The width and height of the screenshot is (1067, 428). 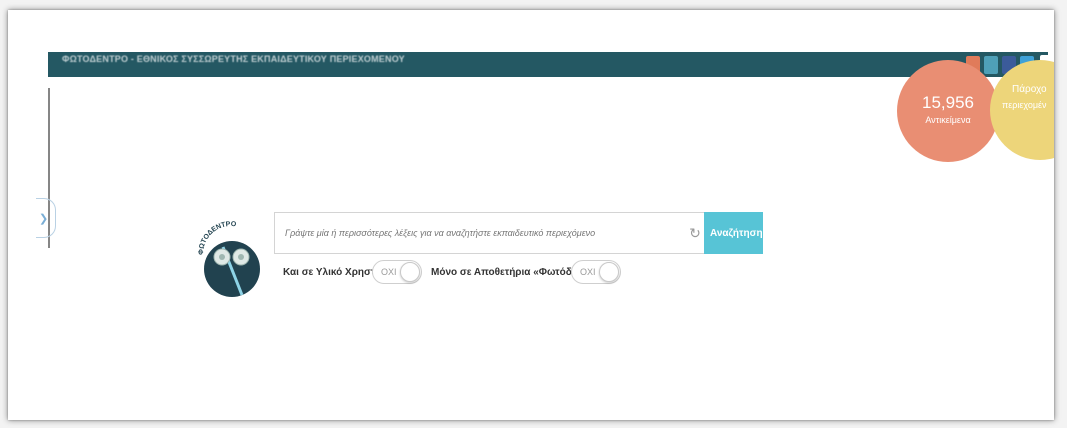 What do you see at coordinates (46, 218) in the screenshot?
I see `side-panel-handle: ❯` at bounding box center [46, 218].